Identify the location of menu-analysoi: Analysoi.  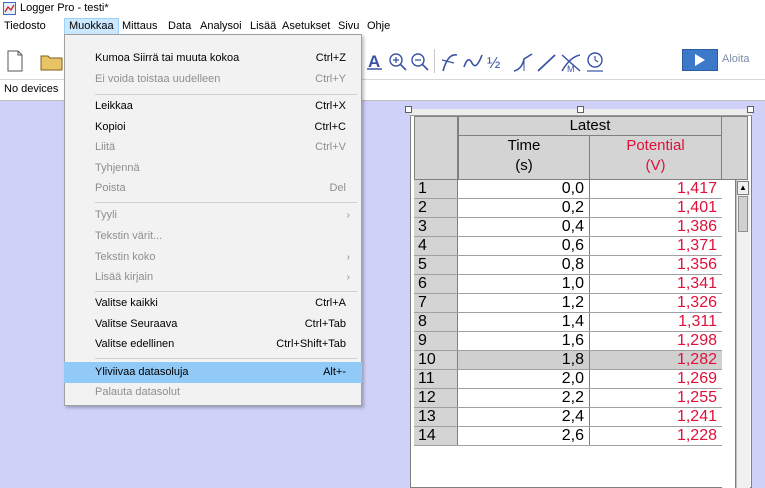
(221, 26).